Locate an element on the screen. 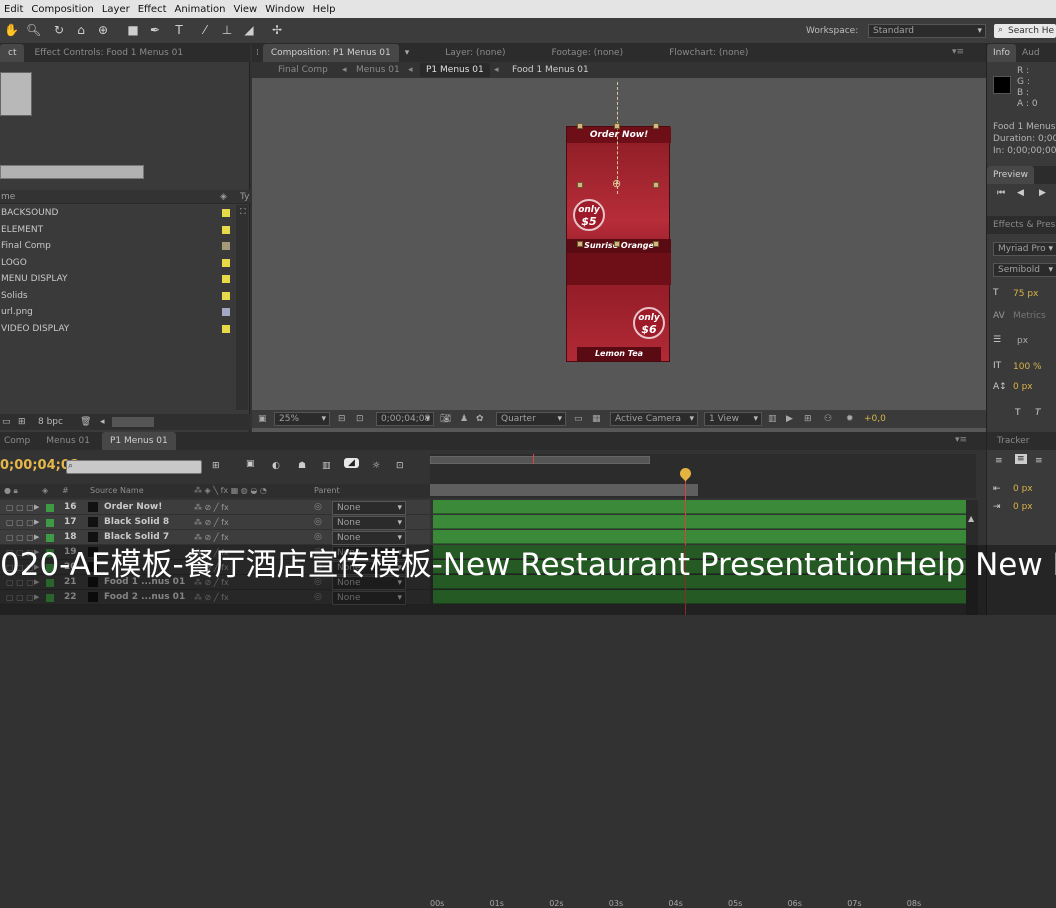 The height and width of the screenshot is (908, 1056). project-item: MENU DISPLAY is located at coordinates (116, 279).